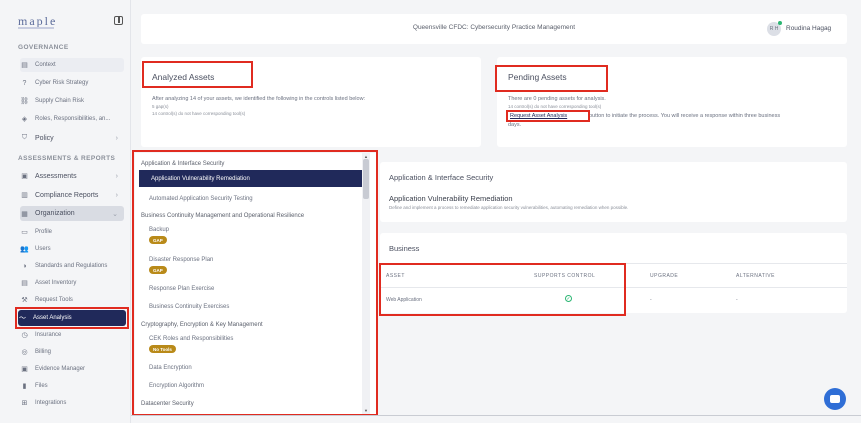 The height and width of the screenshot is (423, 861). I want to click on profile-icon: ▭, so click(24, 232).